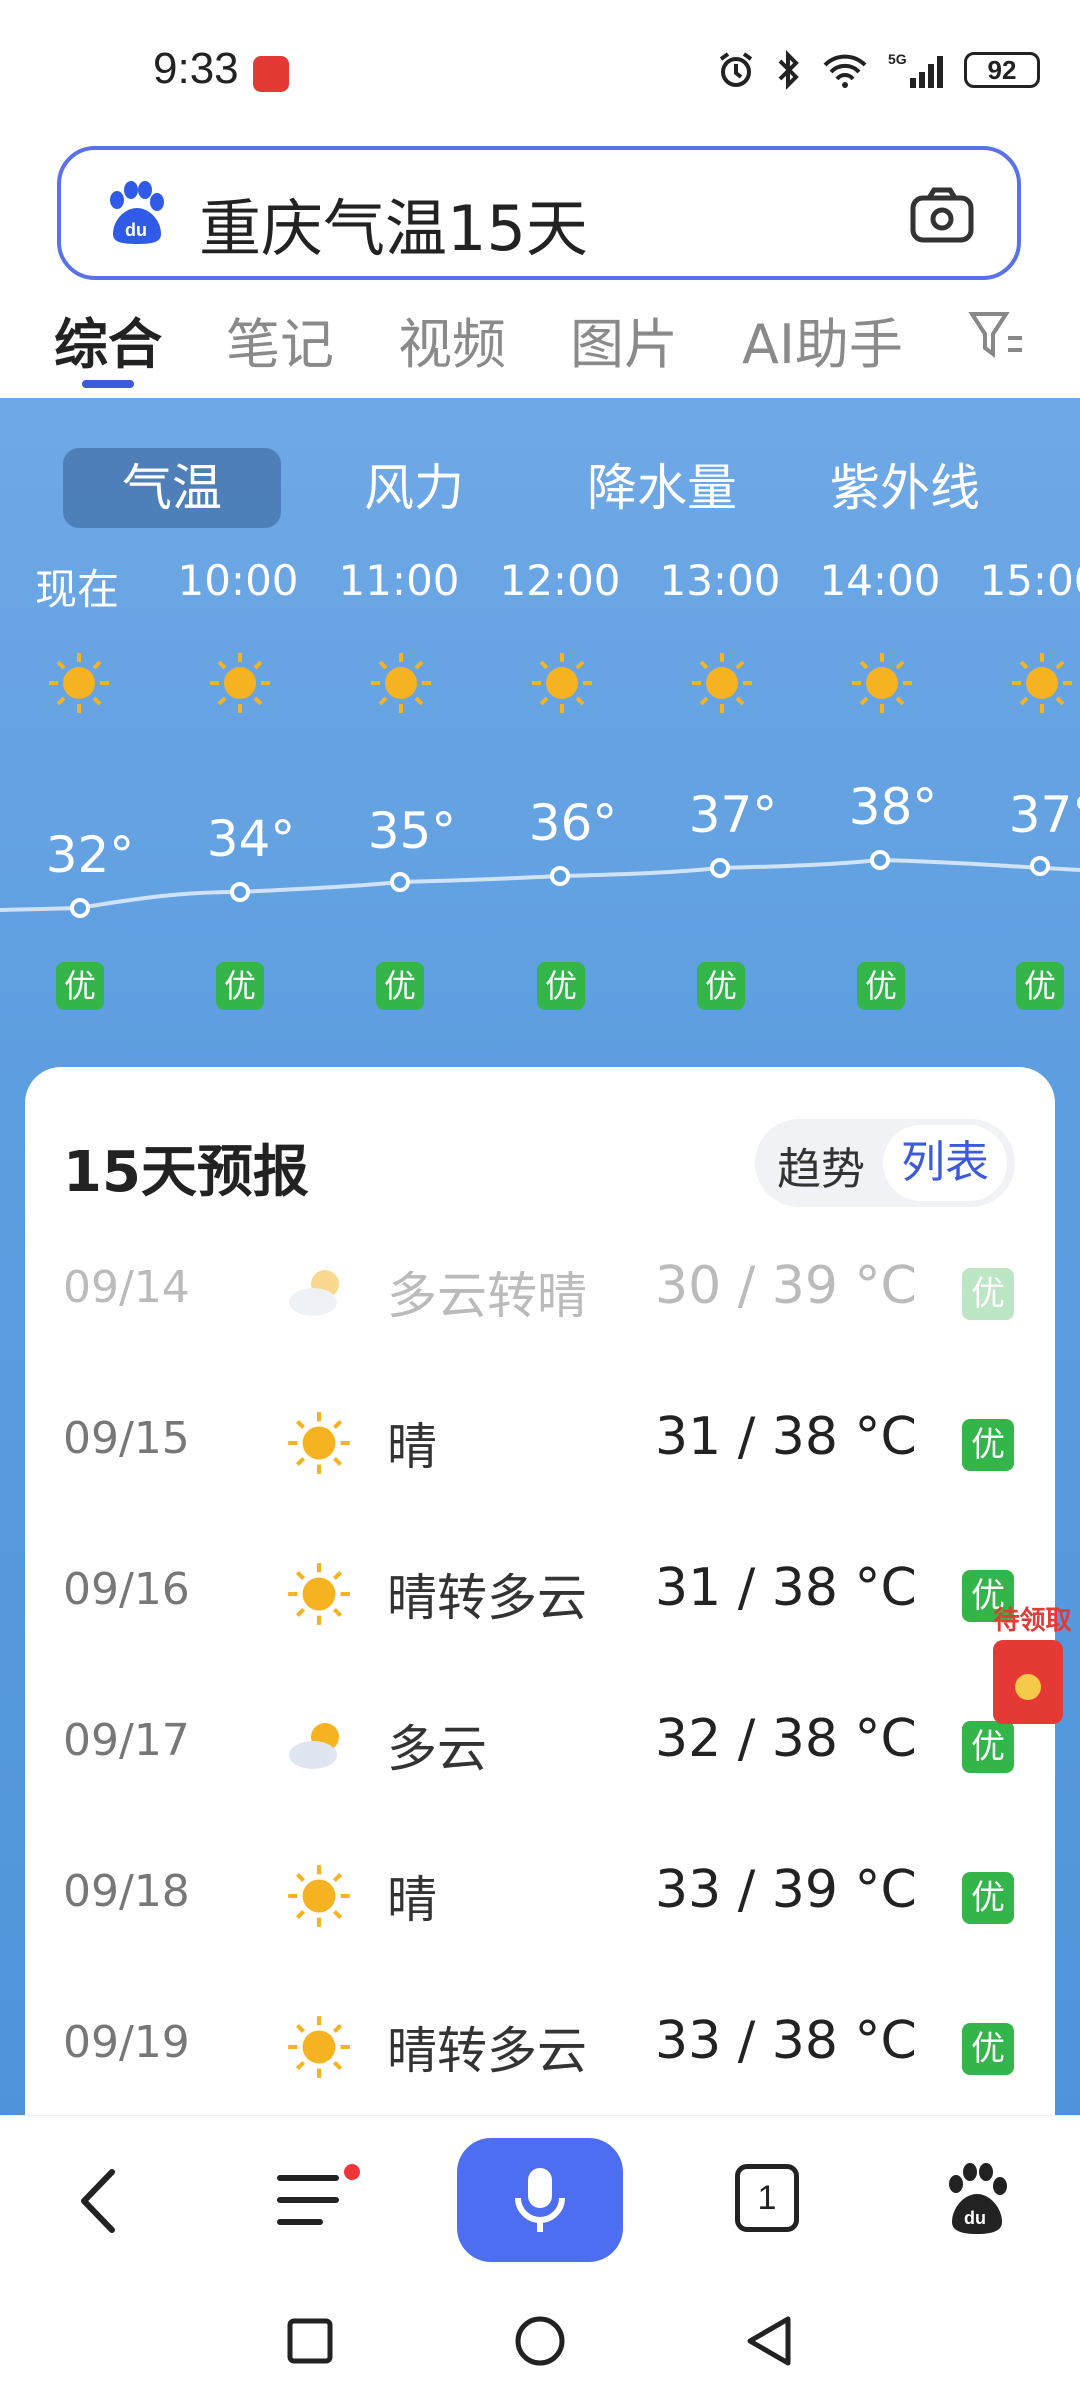 This screenshot has height=2400, width=1080. What do you see at coordinates (736, 69) in the screenshot?
I see `alarm-icon` at bounding box center [736, 69].